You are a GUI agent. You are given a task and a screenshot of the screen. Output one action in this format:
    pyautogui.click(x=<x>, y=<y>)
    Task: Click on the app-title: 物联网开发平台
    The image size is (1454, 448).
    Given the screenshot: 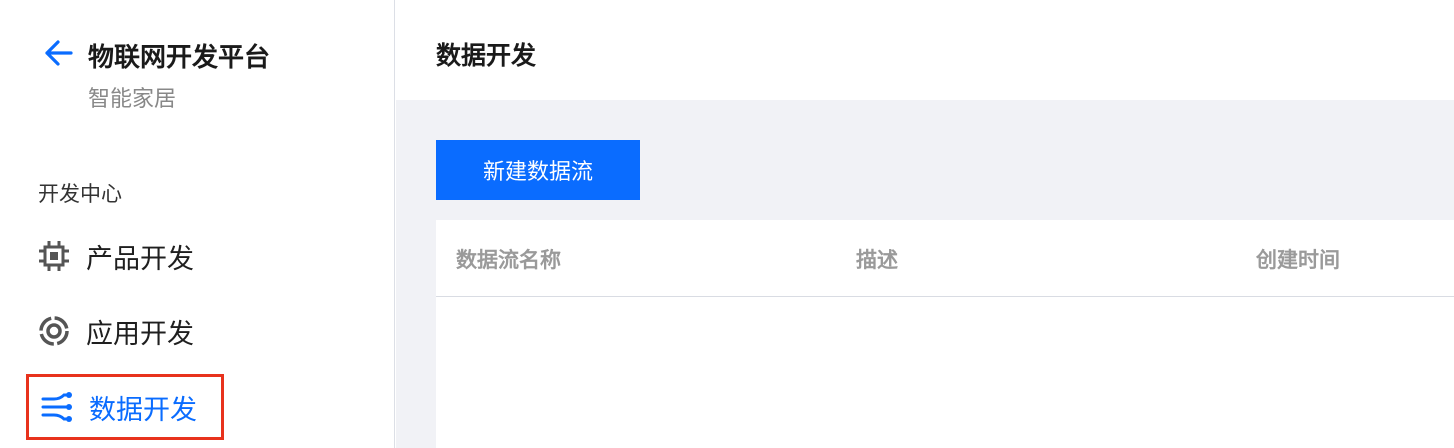 What is the action you would take?
    pyautogui.click(x=179, y=58)
    